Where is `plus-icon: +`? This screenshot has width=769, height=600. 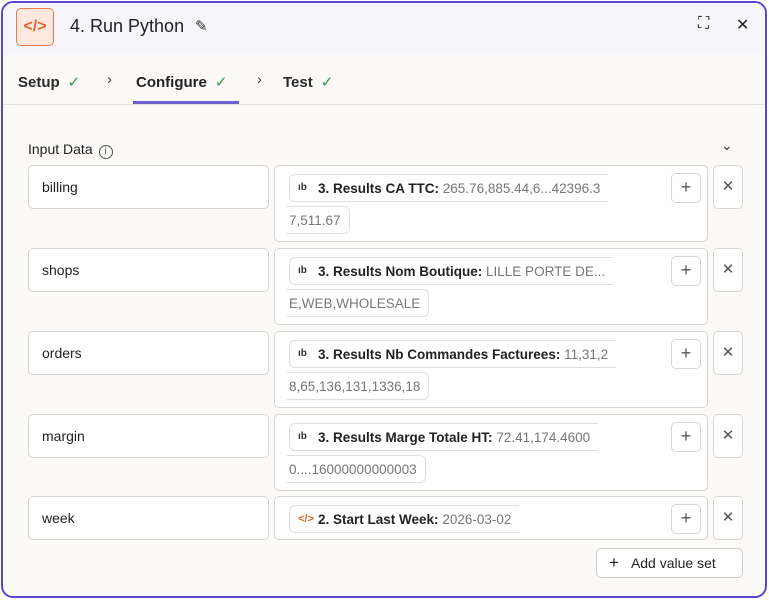 plus-icon: + is located at coordinates (614, 562).